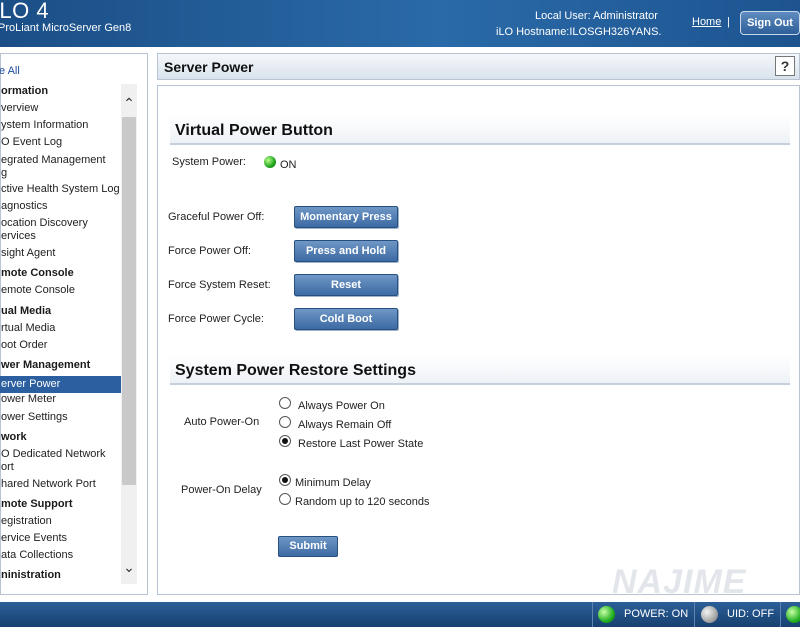 The image size is (800, 627). Describe the element at coordinates (60, 125) in the screenshot. I see `nav-system-information: ystem Information` at that location.